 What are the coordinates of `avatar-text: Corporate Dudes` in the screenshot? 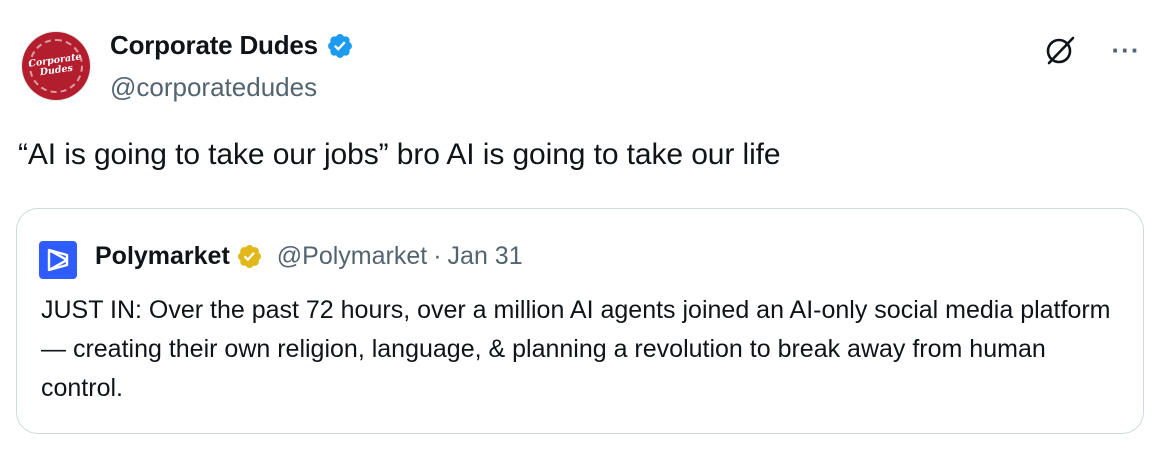 It's located at (55, 65).